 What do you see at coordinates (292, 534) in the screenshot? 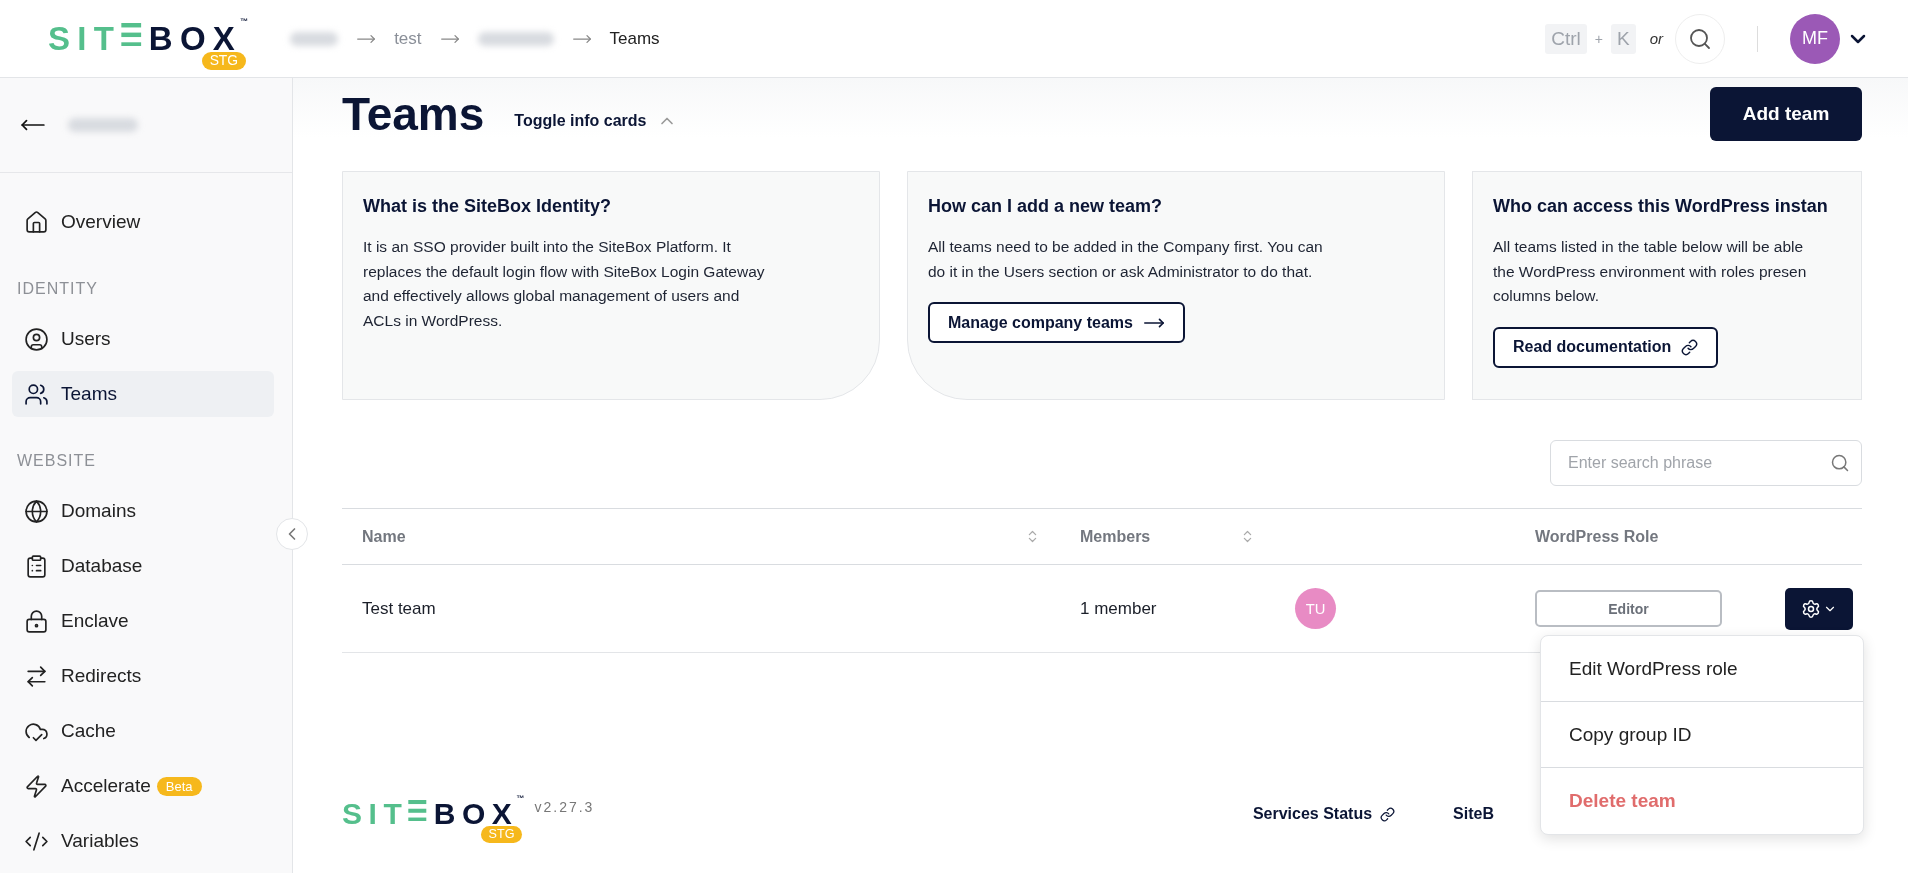
I see `collapse-button` at bounding box center [292, 534].